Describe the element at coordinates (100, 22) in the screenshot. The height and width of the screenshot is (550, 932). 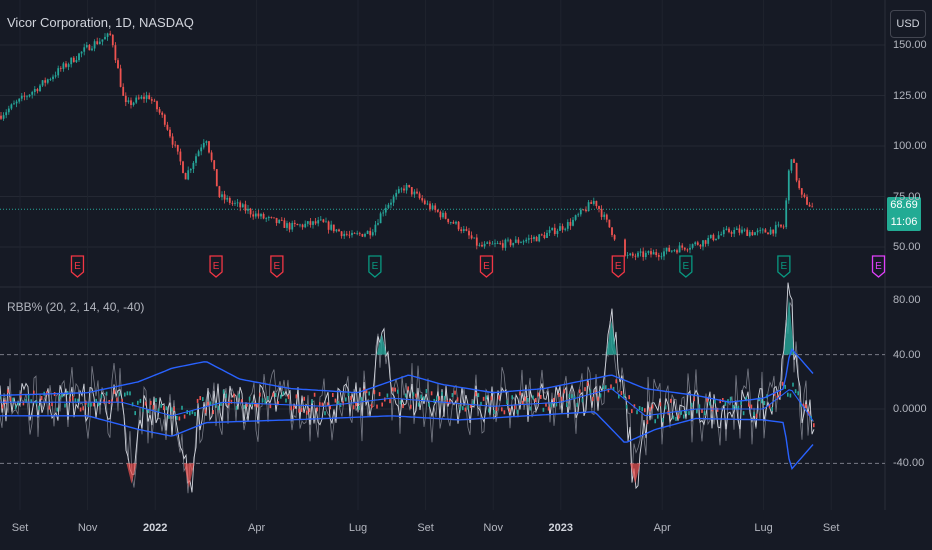
I see `symbol-title: Vicor Corporation, 1D, NASDAQ` at that location.